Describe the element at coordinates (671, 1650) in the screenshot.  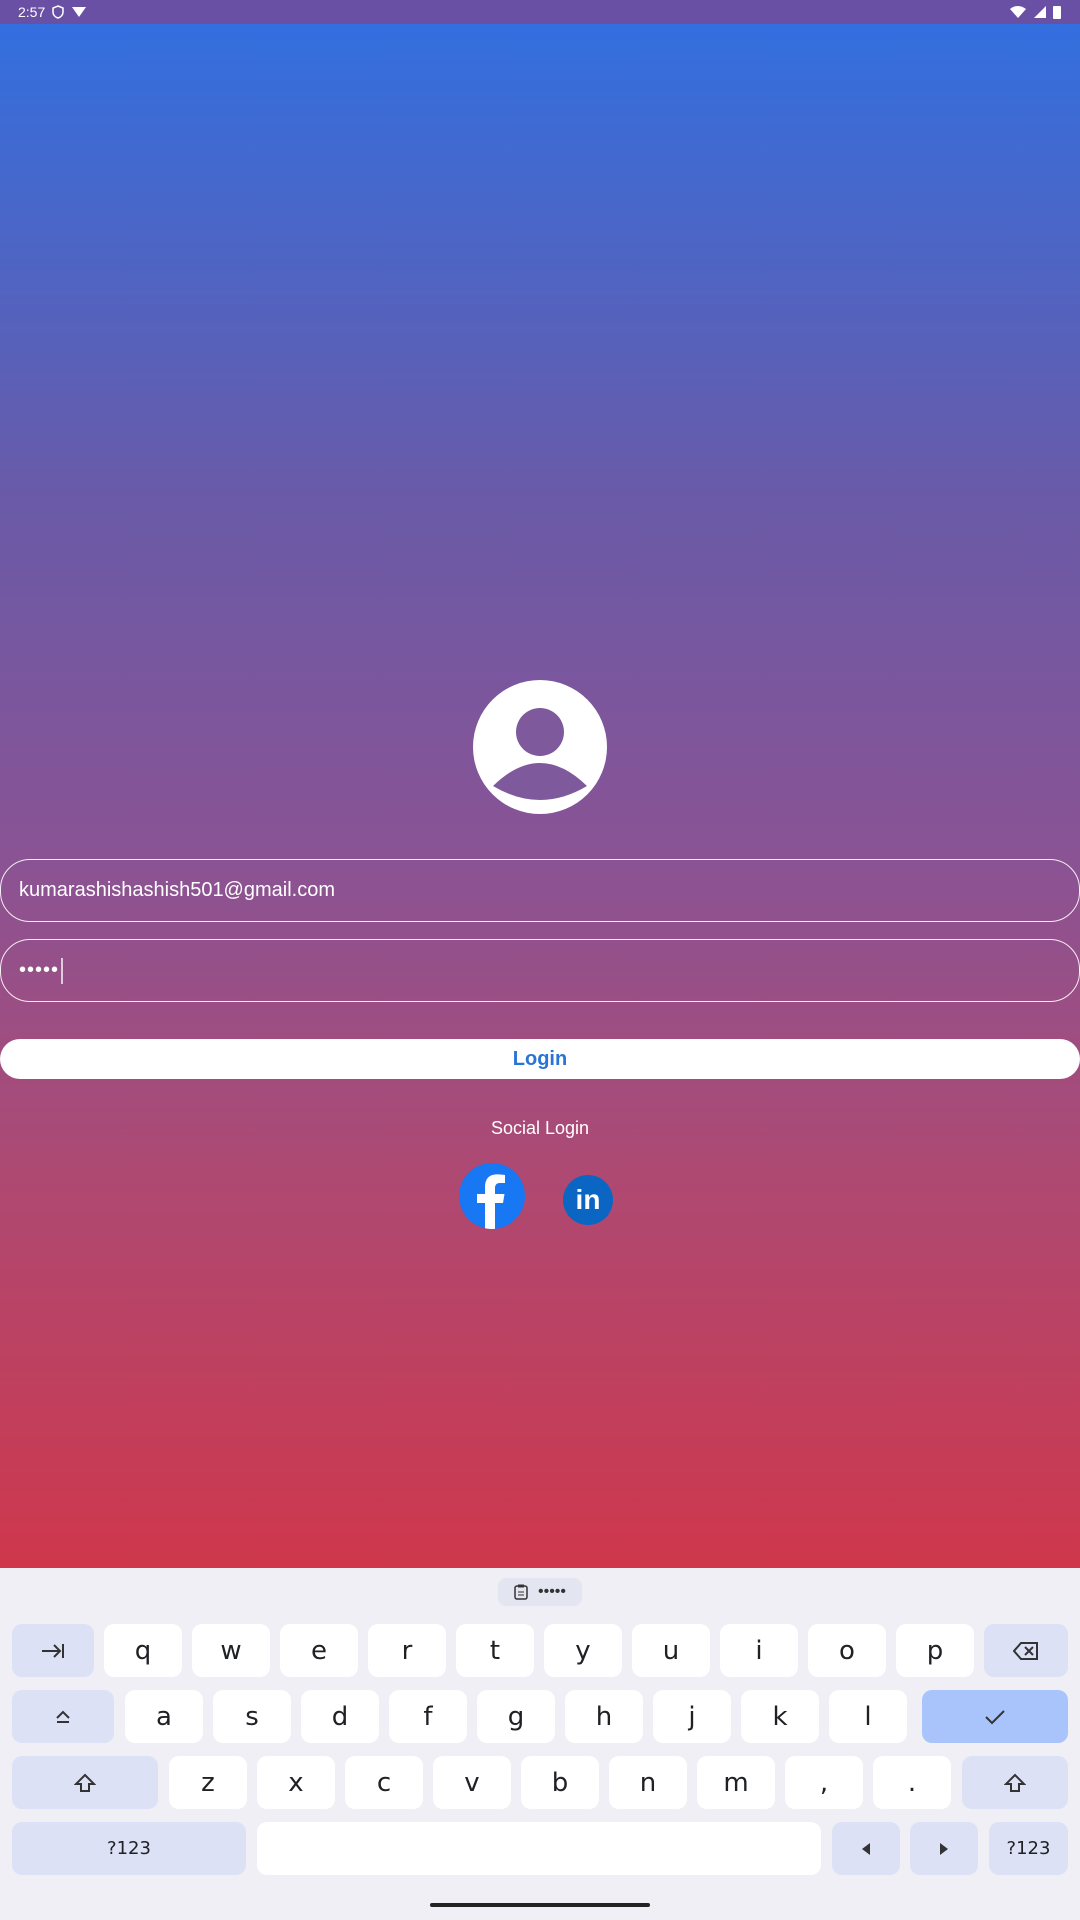
I see `key-u: u` at that location.